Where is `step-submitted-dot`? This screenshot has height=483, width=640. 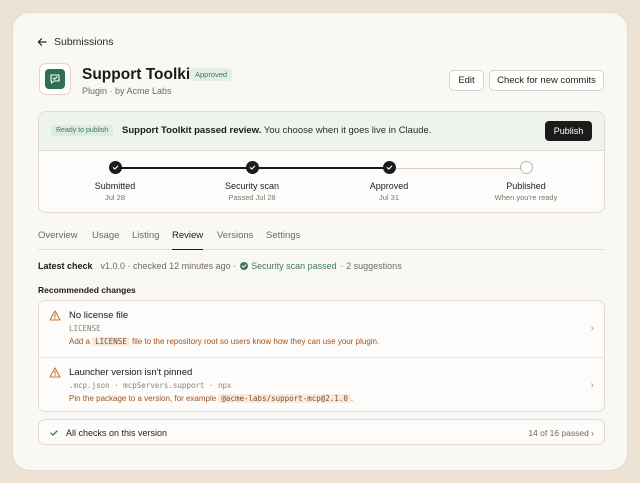
step-submitted-dot is located at coordinates (115, 167).